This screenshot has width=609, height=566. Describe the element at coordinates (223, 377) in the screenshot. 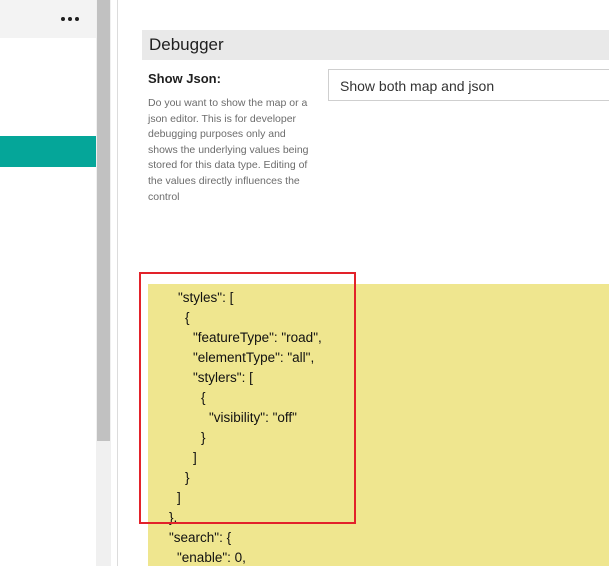

I see `json-line: "stylers": [` at that location.